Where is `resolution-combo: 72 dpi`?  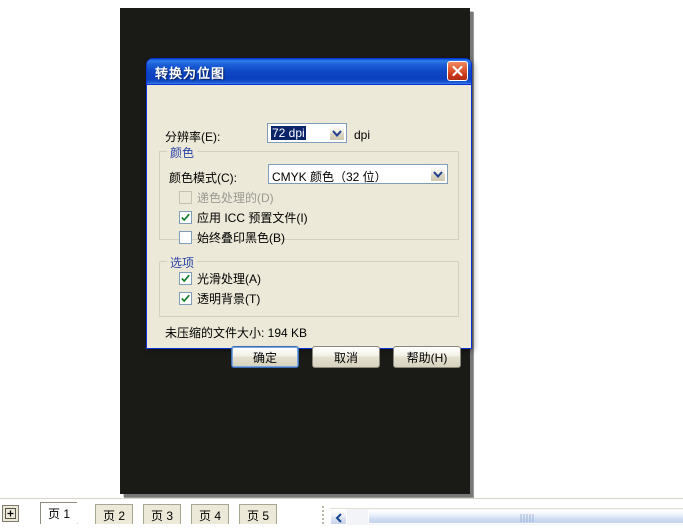
resolution-combo: 72 dpi is located at coordinates (307, 133).